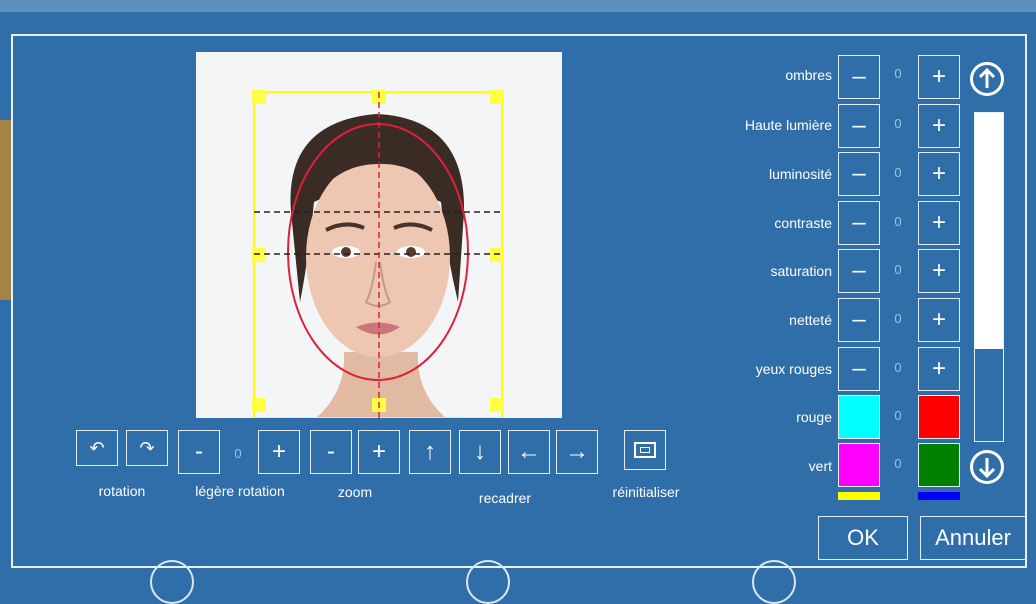  What do you see at coordinates (240, 491) in the screenshot?
I see `slight-rotation-label: légère rotation` at bounding box center [240, 491].